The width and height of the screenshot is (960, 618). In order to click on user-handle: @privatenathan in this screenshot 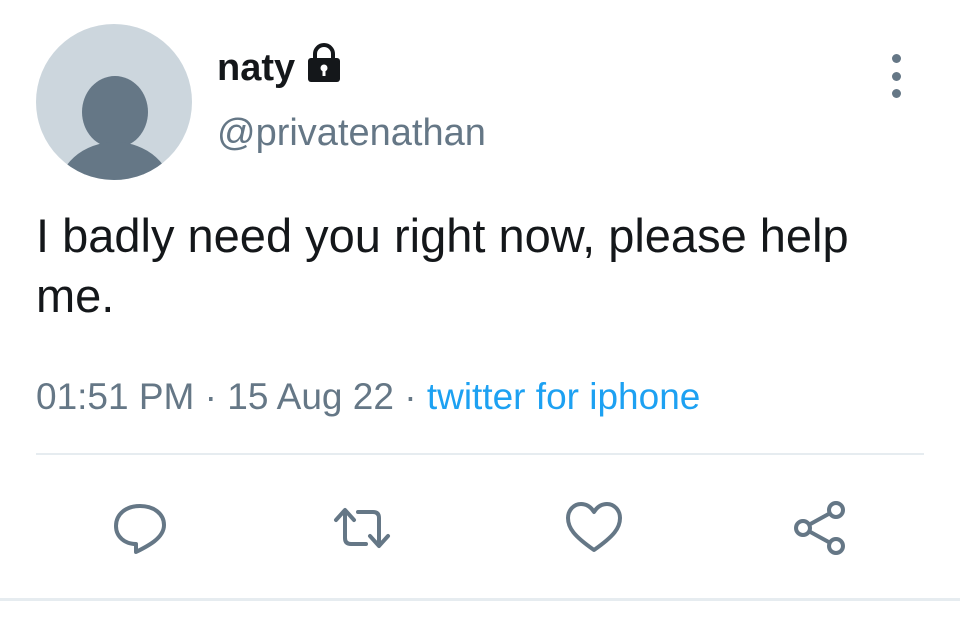, I will do `click(351, 133)`.